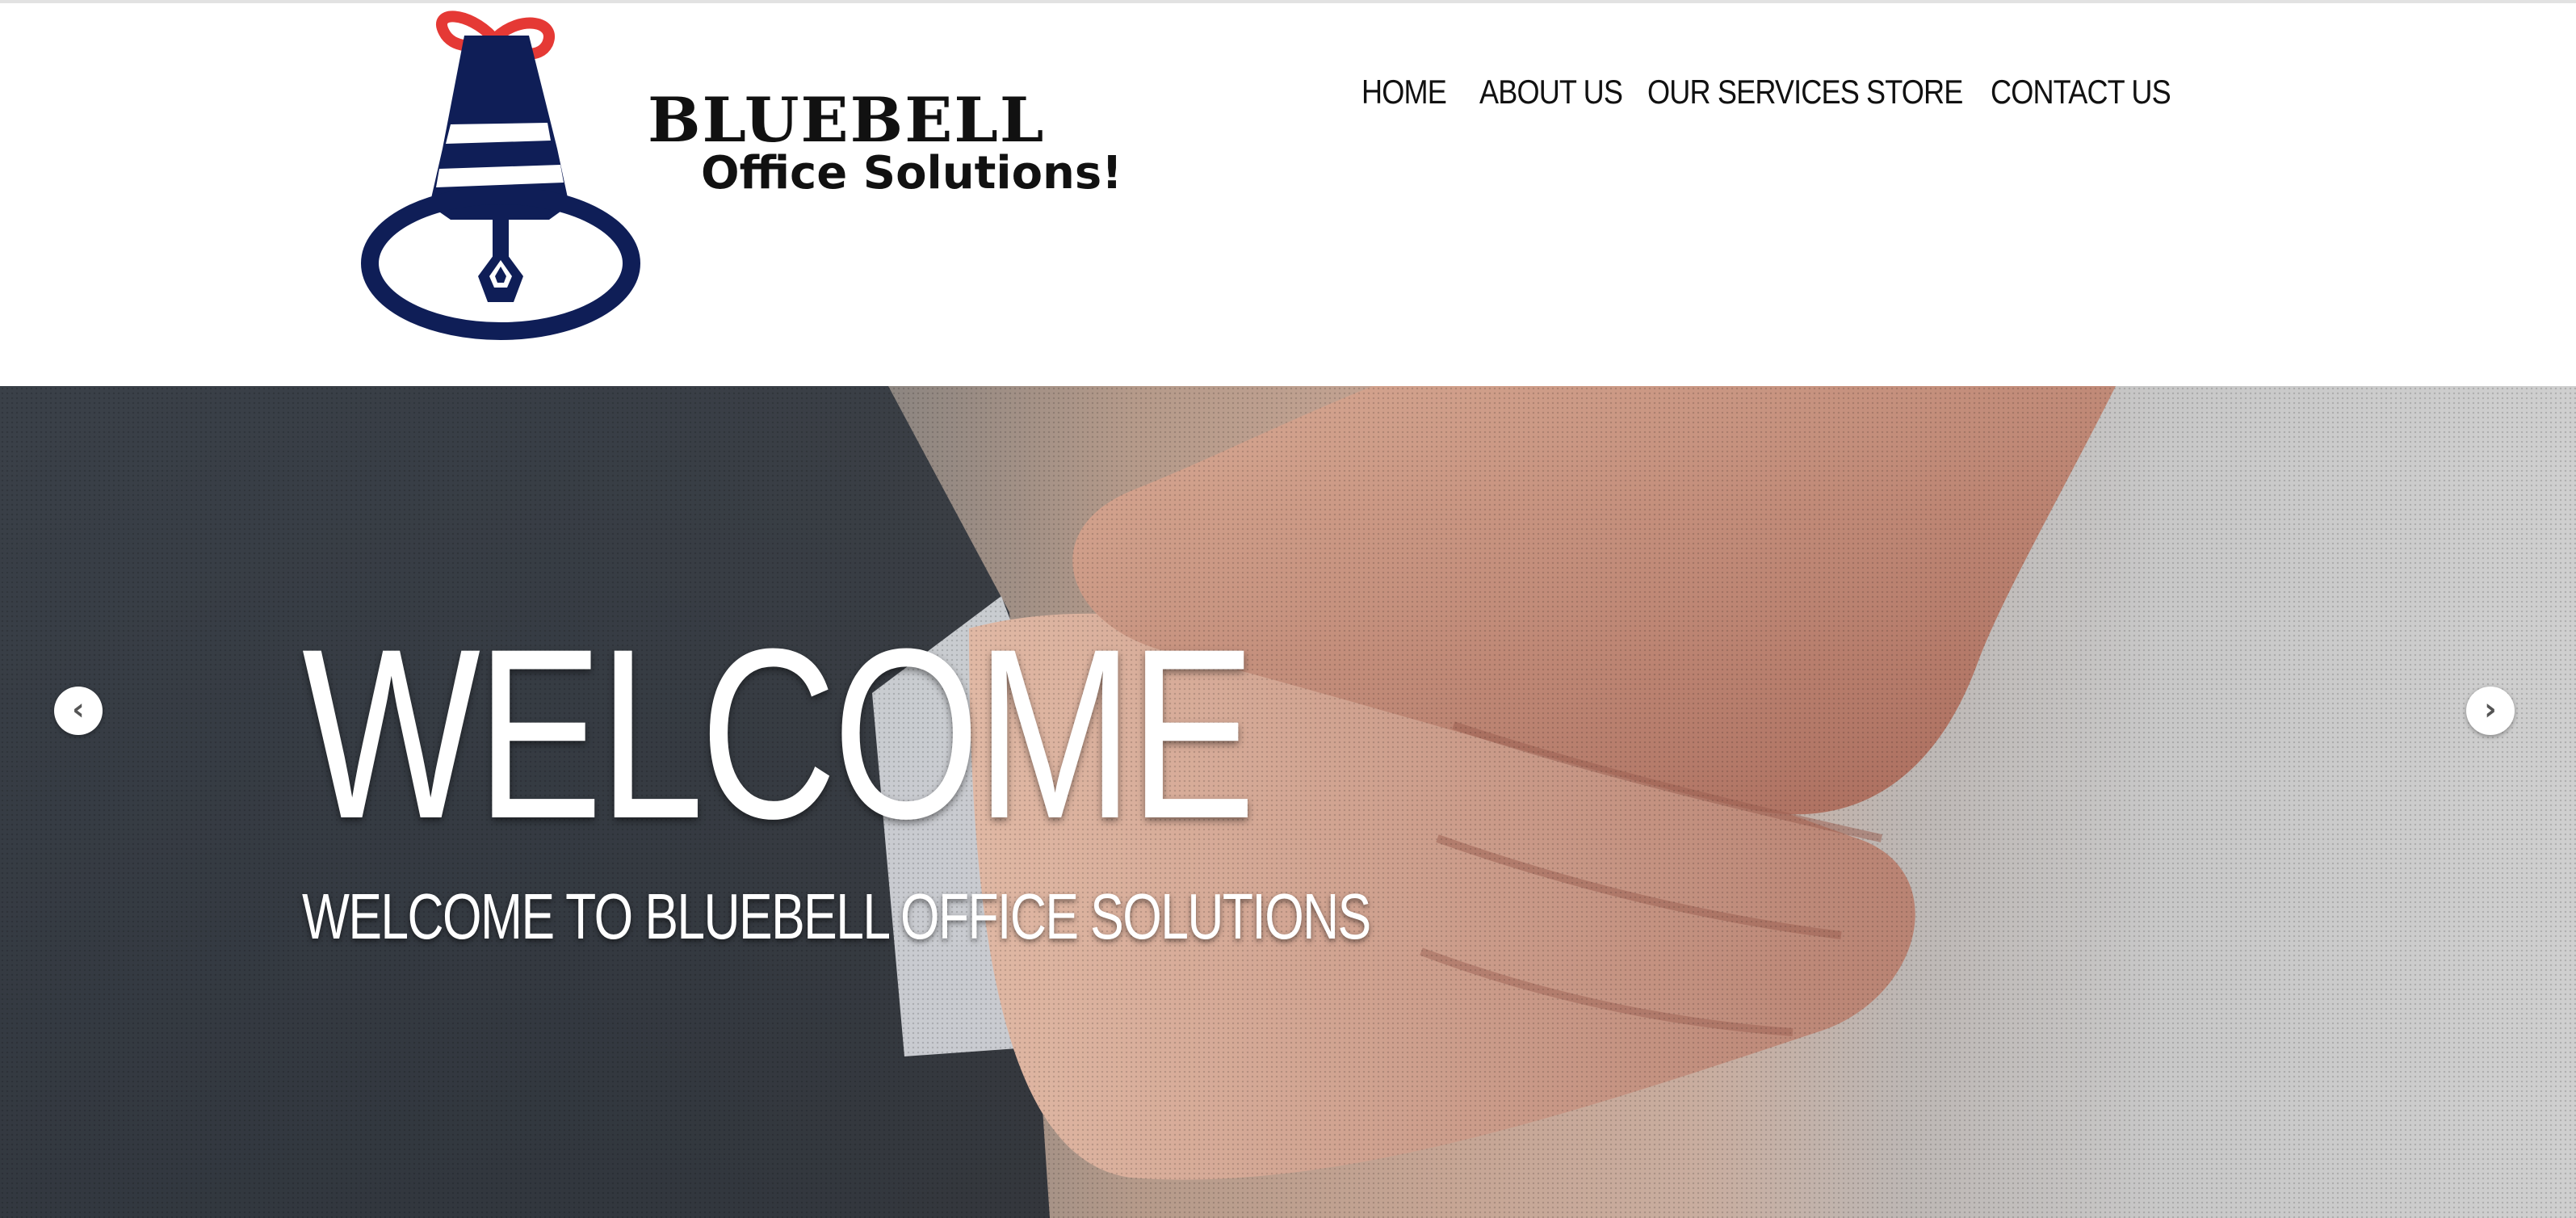 Image resolution: width=2576 pixels, height=1218 pixels. I want to click on site-logo: BLUEBELL Office Solutions!, so click(738, 181).